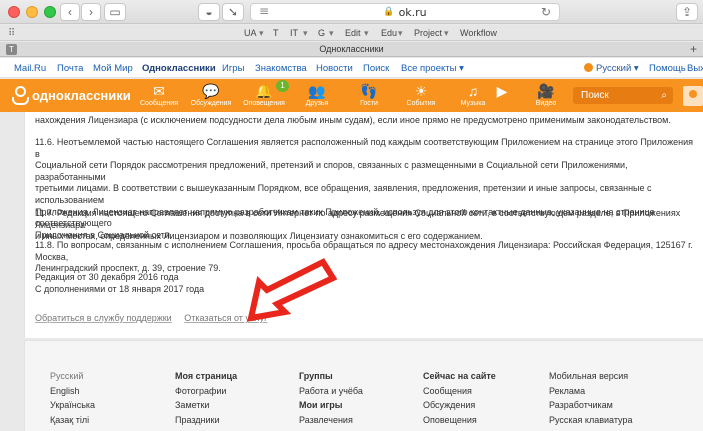 The image size is (703, 431). I want to click on footer-notes: Заметки, so click(206, 405).